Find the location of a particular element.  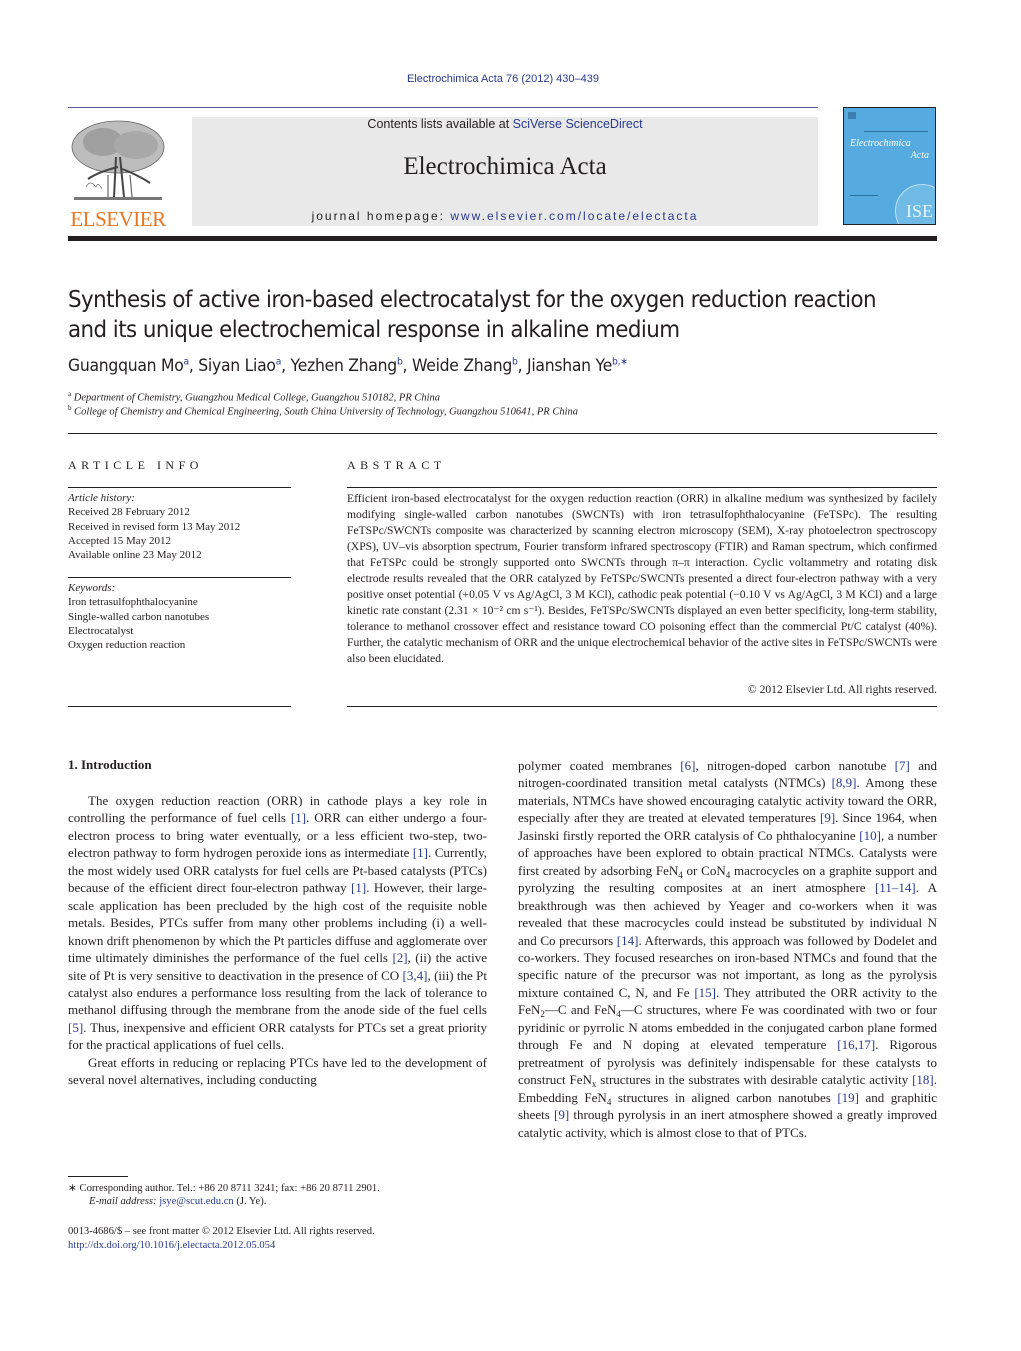

citation-link: [3,4] is located at coordinates (415, 975).